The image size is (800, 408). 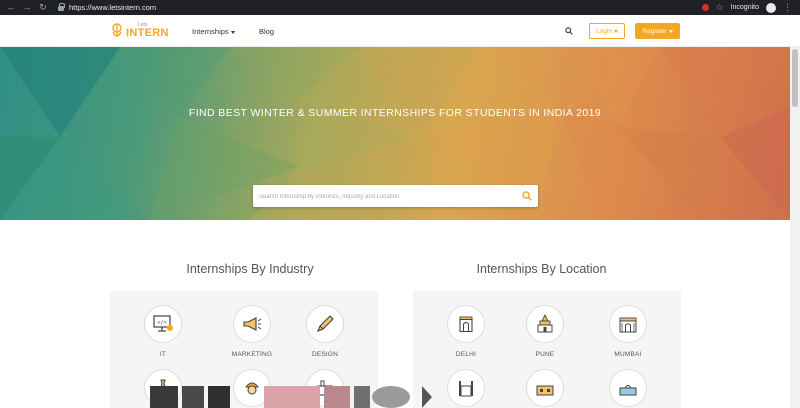 What do you see at coordinates (11, 7) in the screenshot?
I see `back-icon: ←` at bounding box center [11, 7].